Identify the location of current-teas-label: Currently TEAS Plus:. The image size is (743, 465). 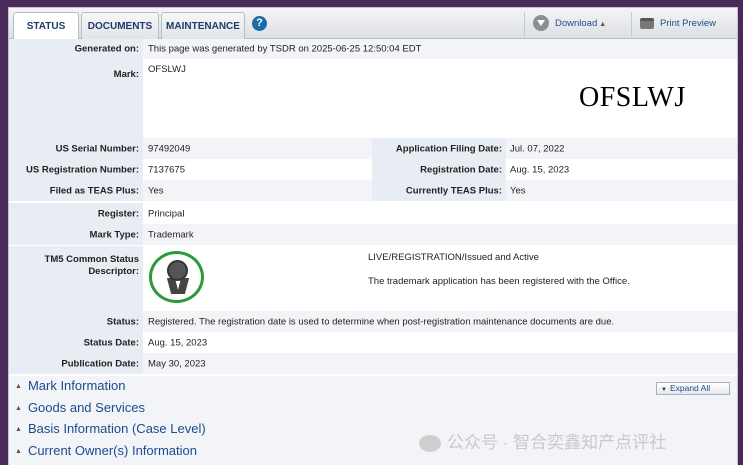
(453, 190).